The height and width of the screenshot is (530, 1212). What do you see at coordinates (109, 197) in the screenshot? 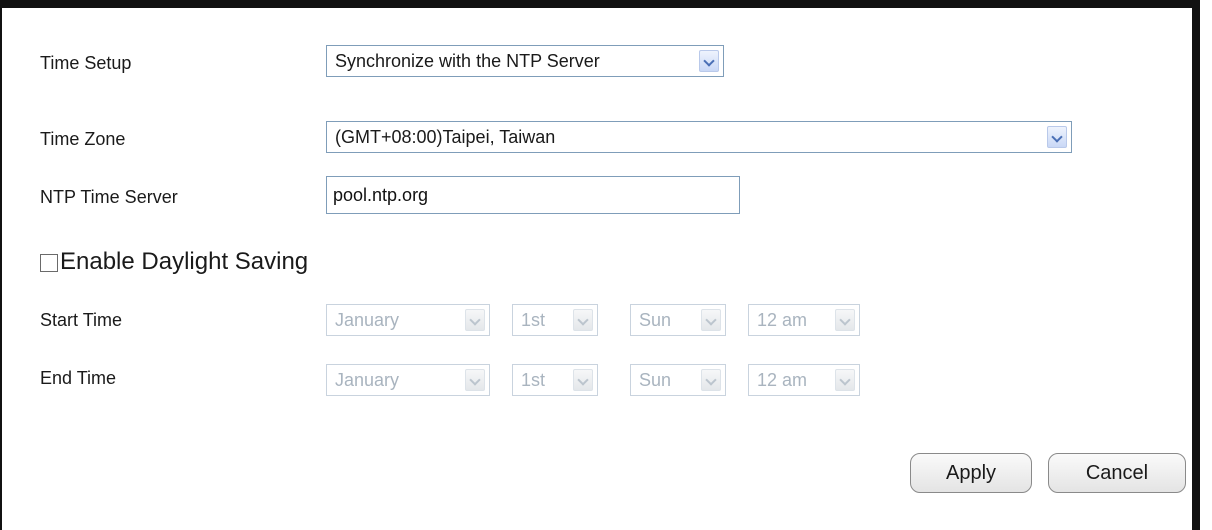
I see `ntp-server-label: NTP Time Server` at bounding box center [109, 197].